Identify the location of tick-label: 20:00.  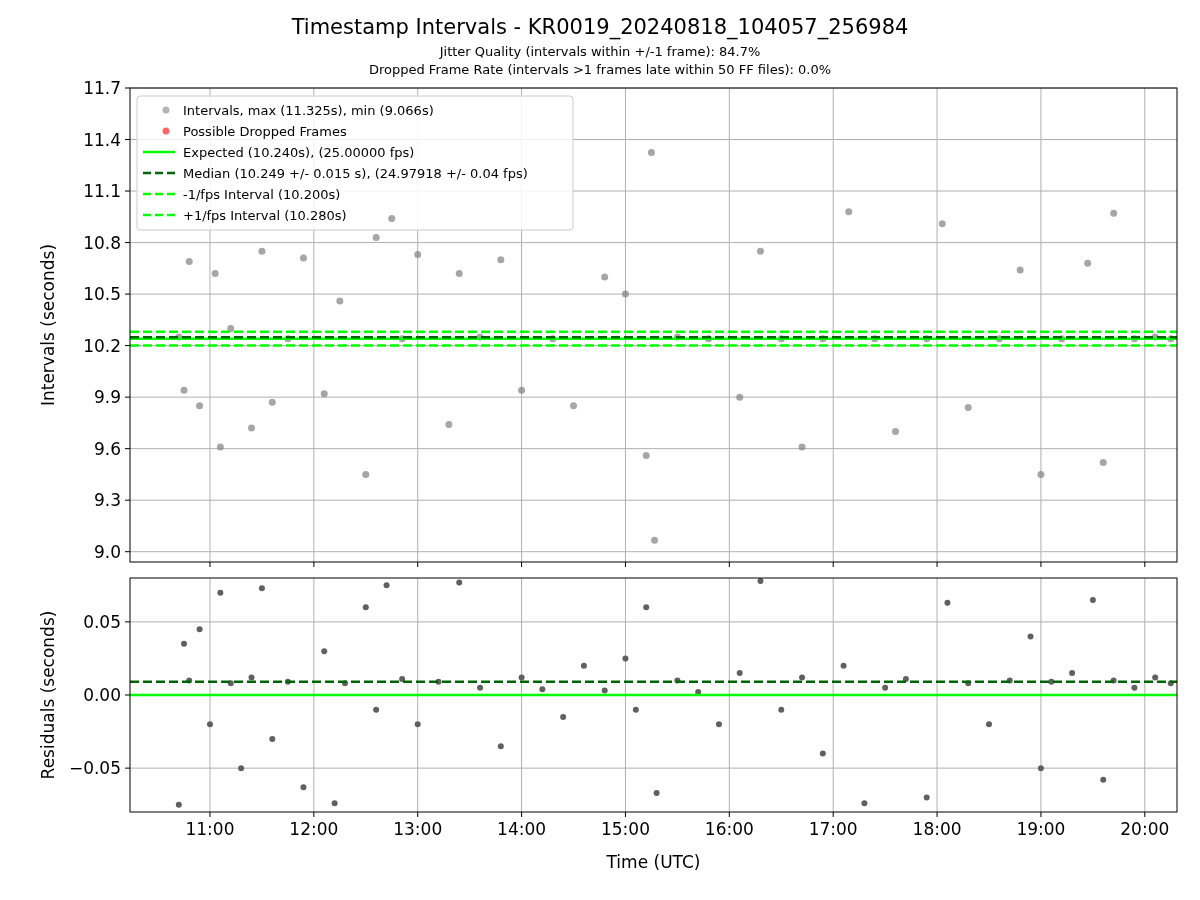
(1145, 829).